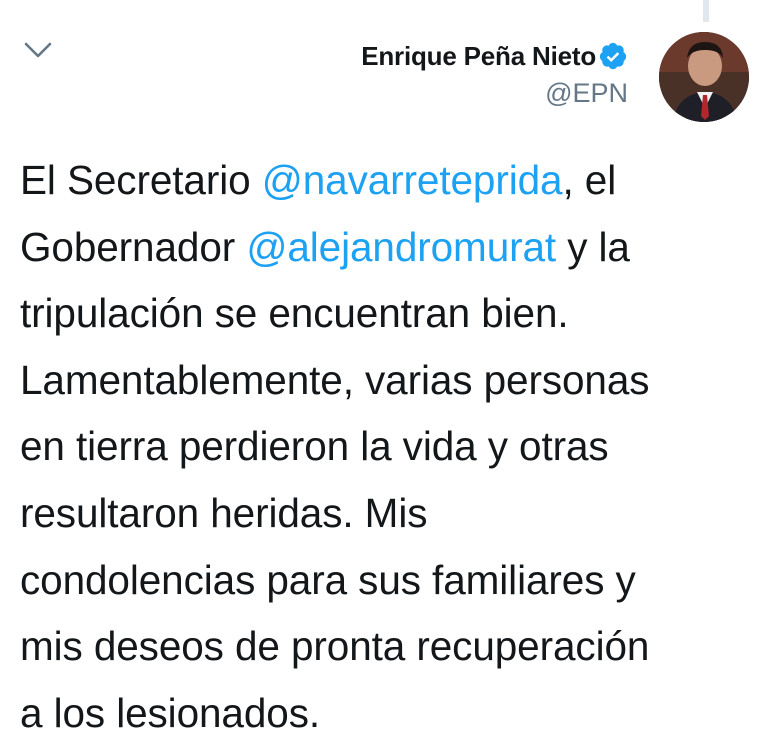  I want to click on tweet-text-line: mis deseos de pronta recuperación, so click(390, 646).